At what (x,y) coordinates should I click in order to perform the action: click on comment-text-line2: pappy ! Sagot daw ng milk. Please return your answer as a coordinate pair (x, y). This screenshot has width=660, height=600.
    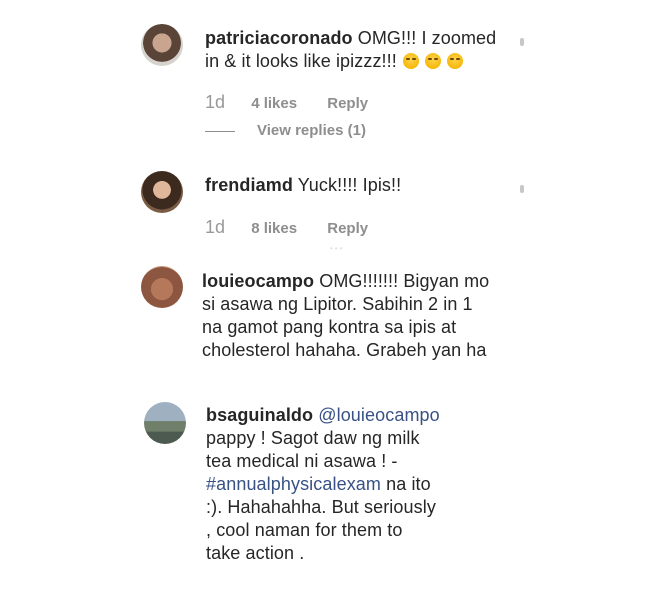
    Looking at the image, I should click on (313, 438).